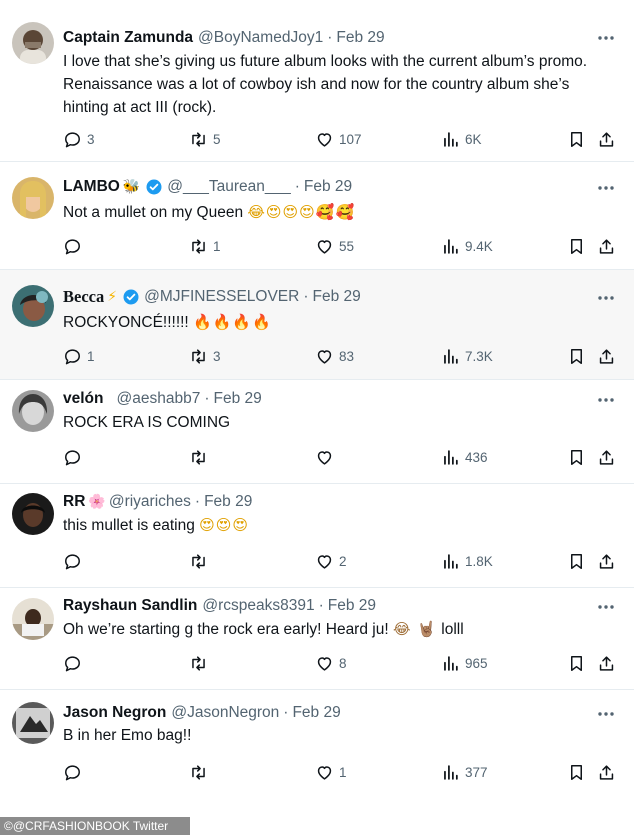  Describe the element at coordinates (260, 38) in the screenshot. I see `user-handle: @BoyNamedJoy1` at that location.